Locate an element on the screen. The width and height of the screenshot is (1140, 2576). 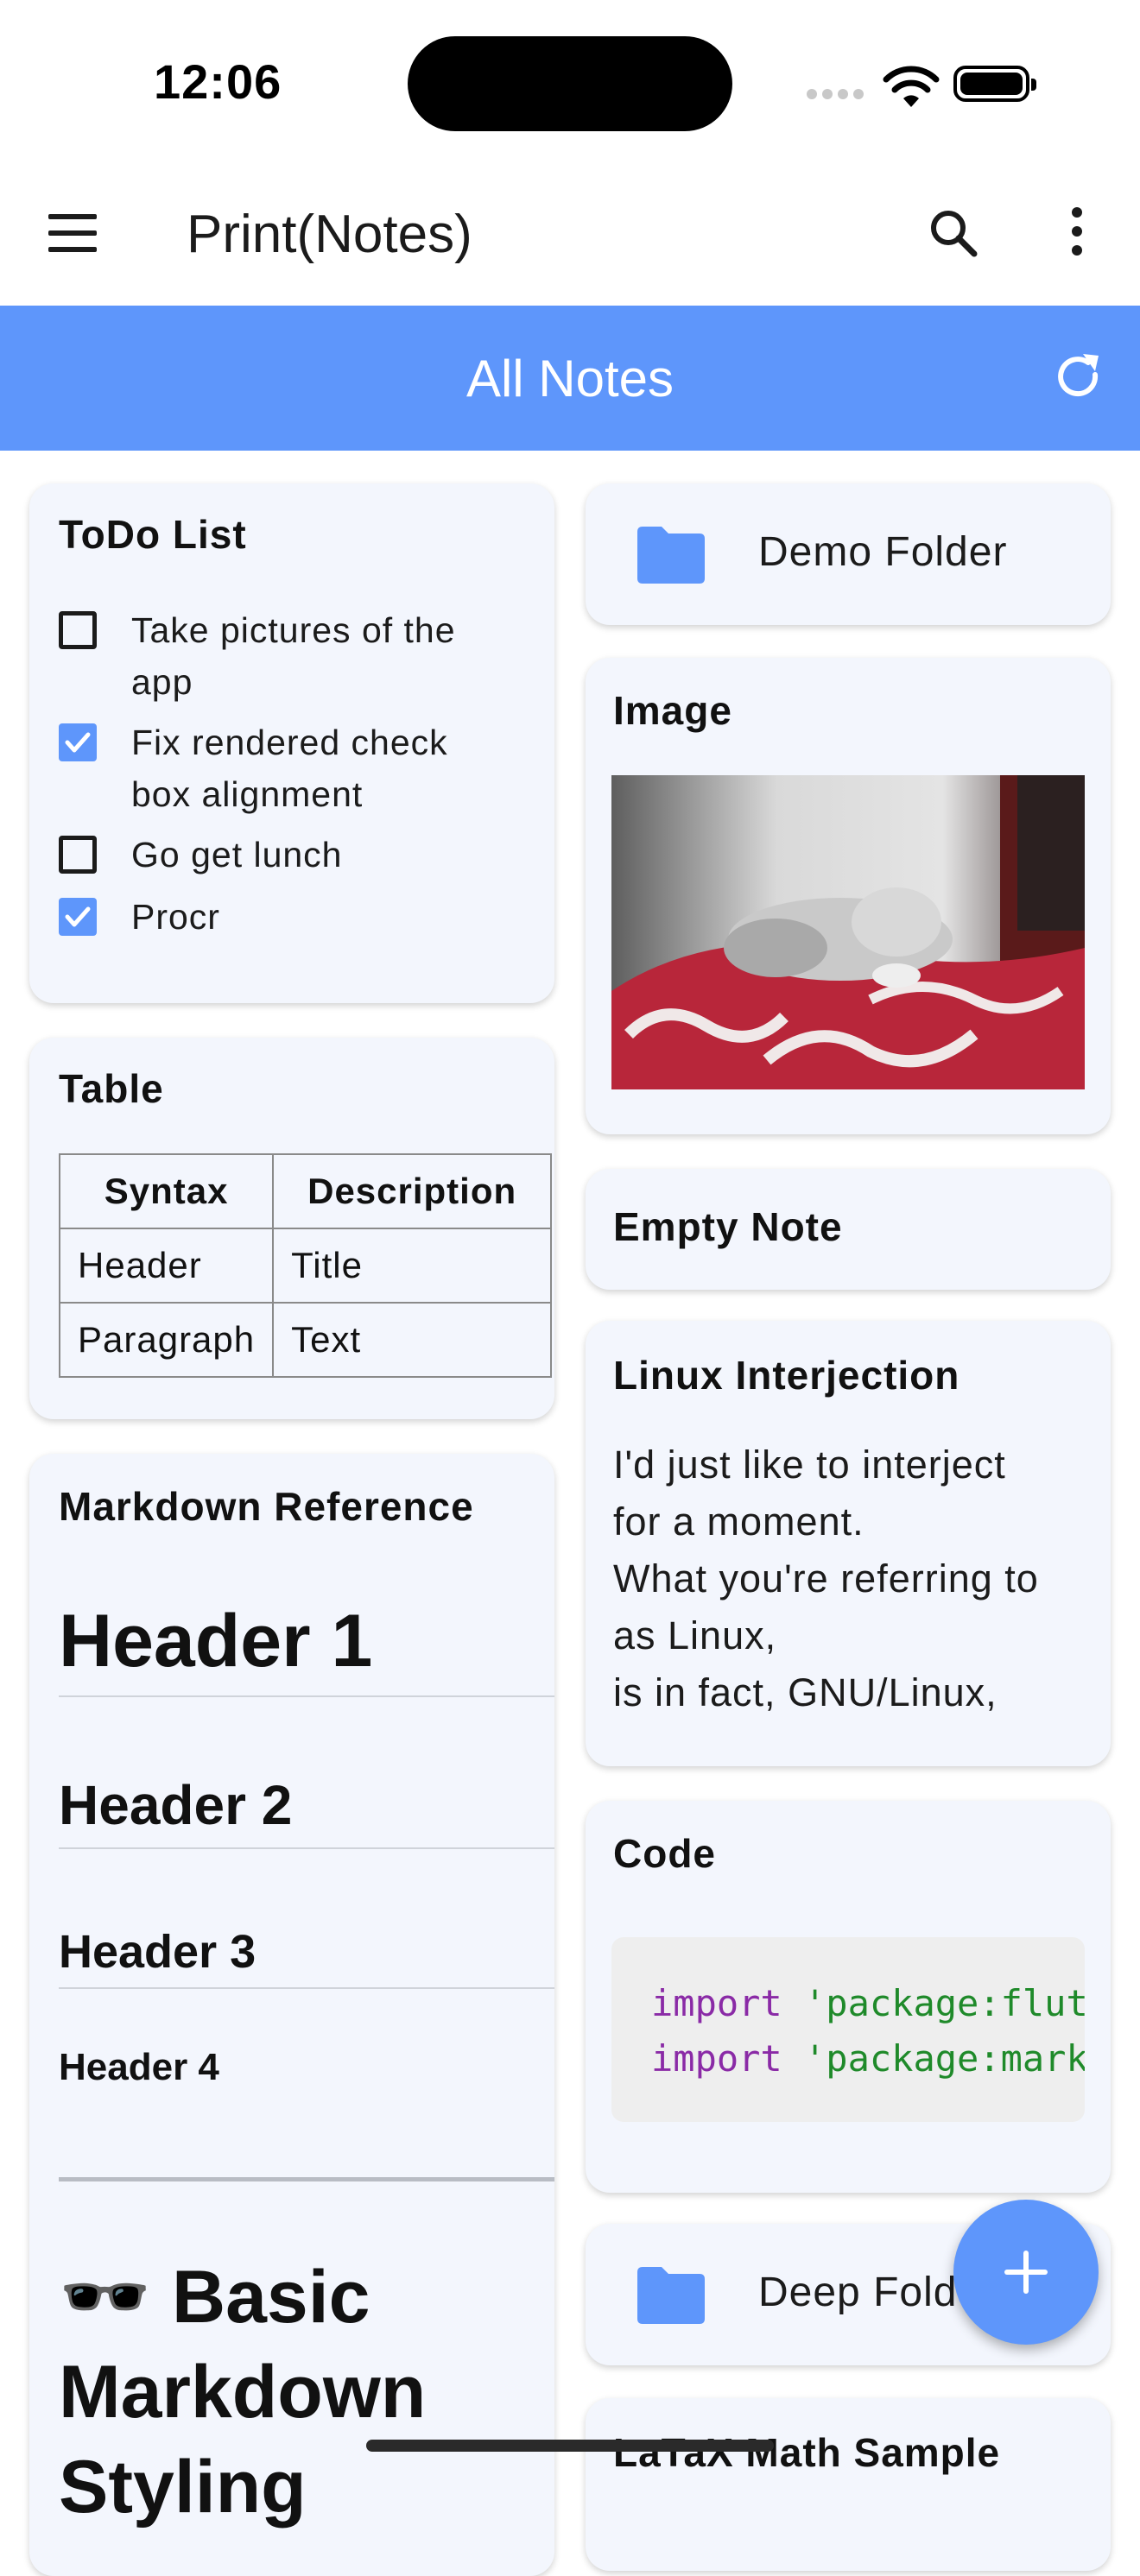
todo-item: Go get lunch is located at coordinates (237, 855).